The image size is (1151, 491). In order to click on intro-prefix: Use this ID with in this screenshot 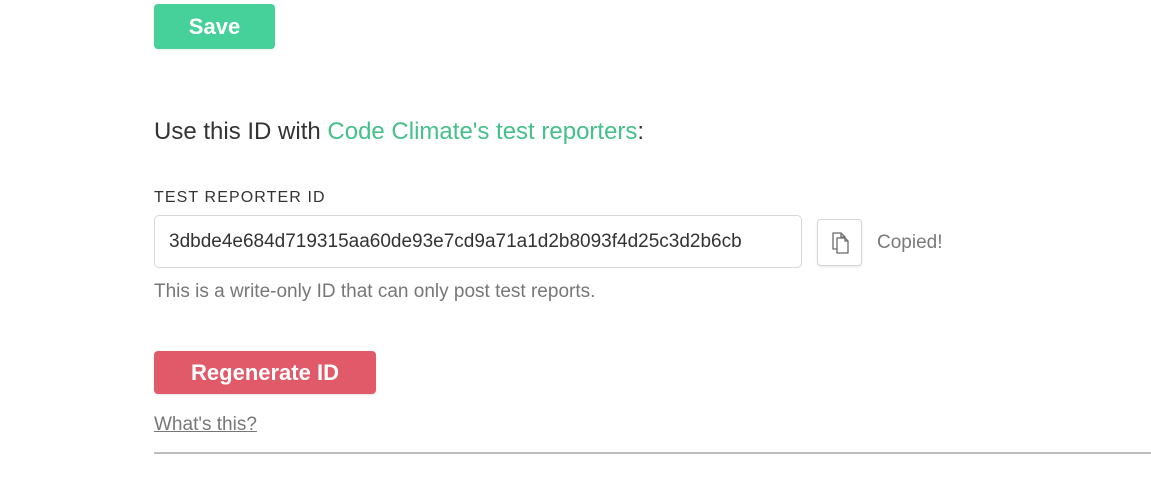, I will do `click(241, 131)`.